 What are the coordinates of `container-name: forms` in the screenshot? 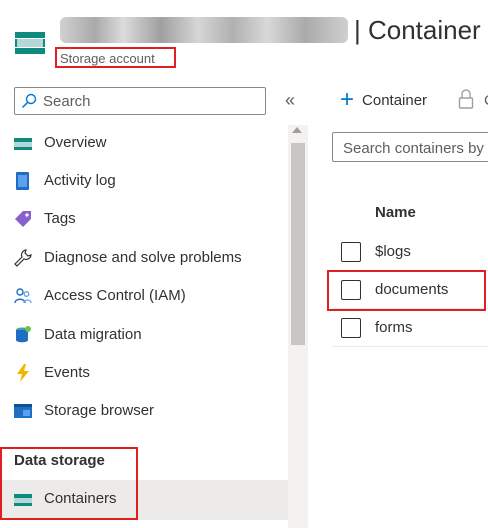 It's located at (394, 327).